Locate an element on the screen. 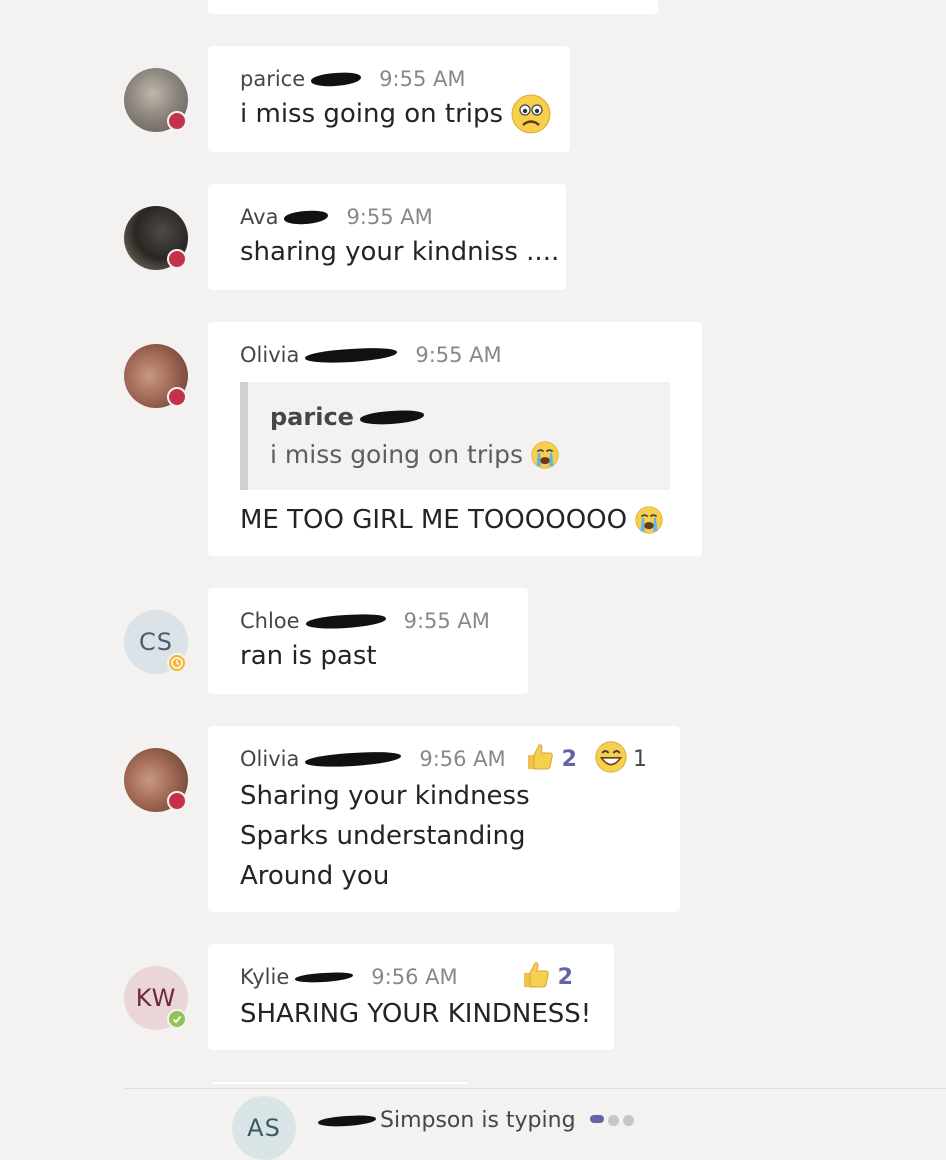 This screenshot has width=946, height=1160. author-name: Chloe is located at coordinates (270, 621).